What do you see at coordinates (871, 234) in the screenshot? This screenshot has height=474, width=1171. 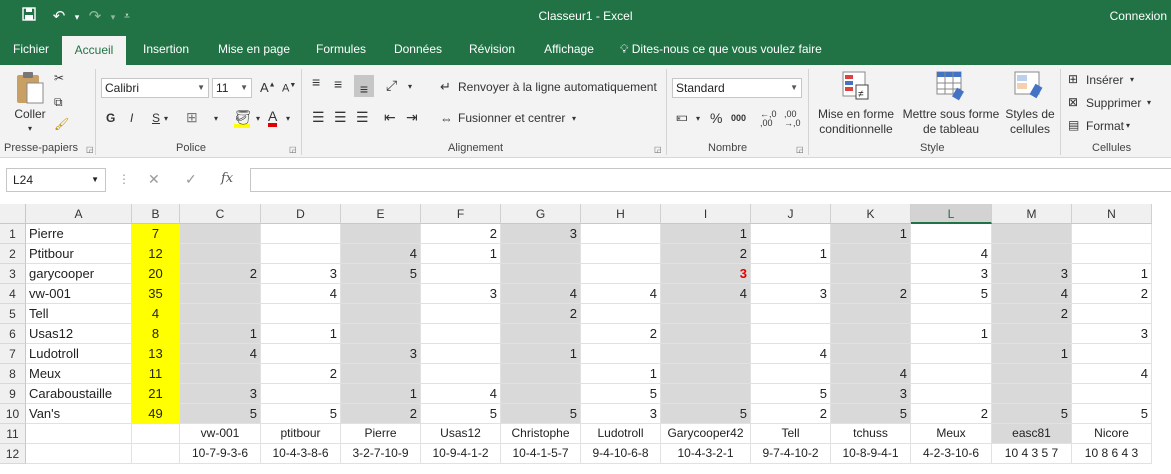 I see `cell-k1: 1` at bounding box center [871, 234].